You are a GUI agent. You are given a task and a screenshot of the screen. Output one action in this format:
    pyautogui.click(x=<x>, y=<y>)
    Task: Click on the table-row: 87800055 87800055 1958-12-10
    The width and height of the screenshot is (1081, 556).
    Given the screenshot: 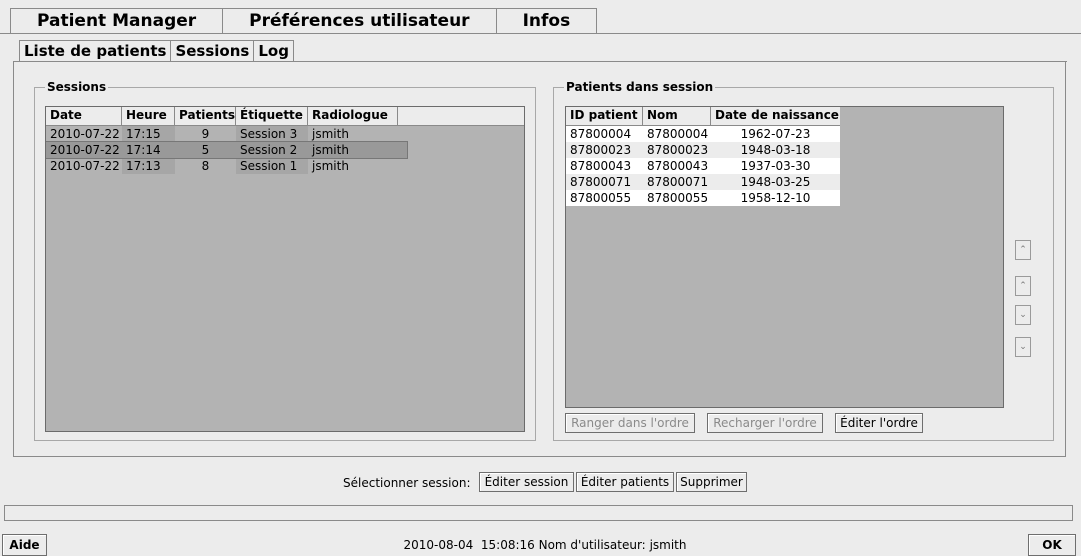 What is the action you would take?
    pyautogui.click(x=703, y=198)
    